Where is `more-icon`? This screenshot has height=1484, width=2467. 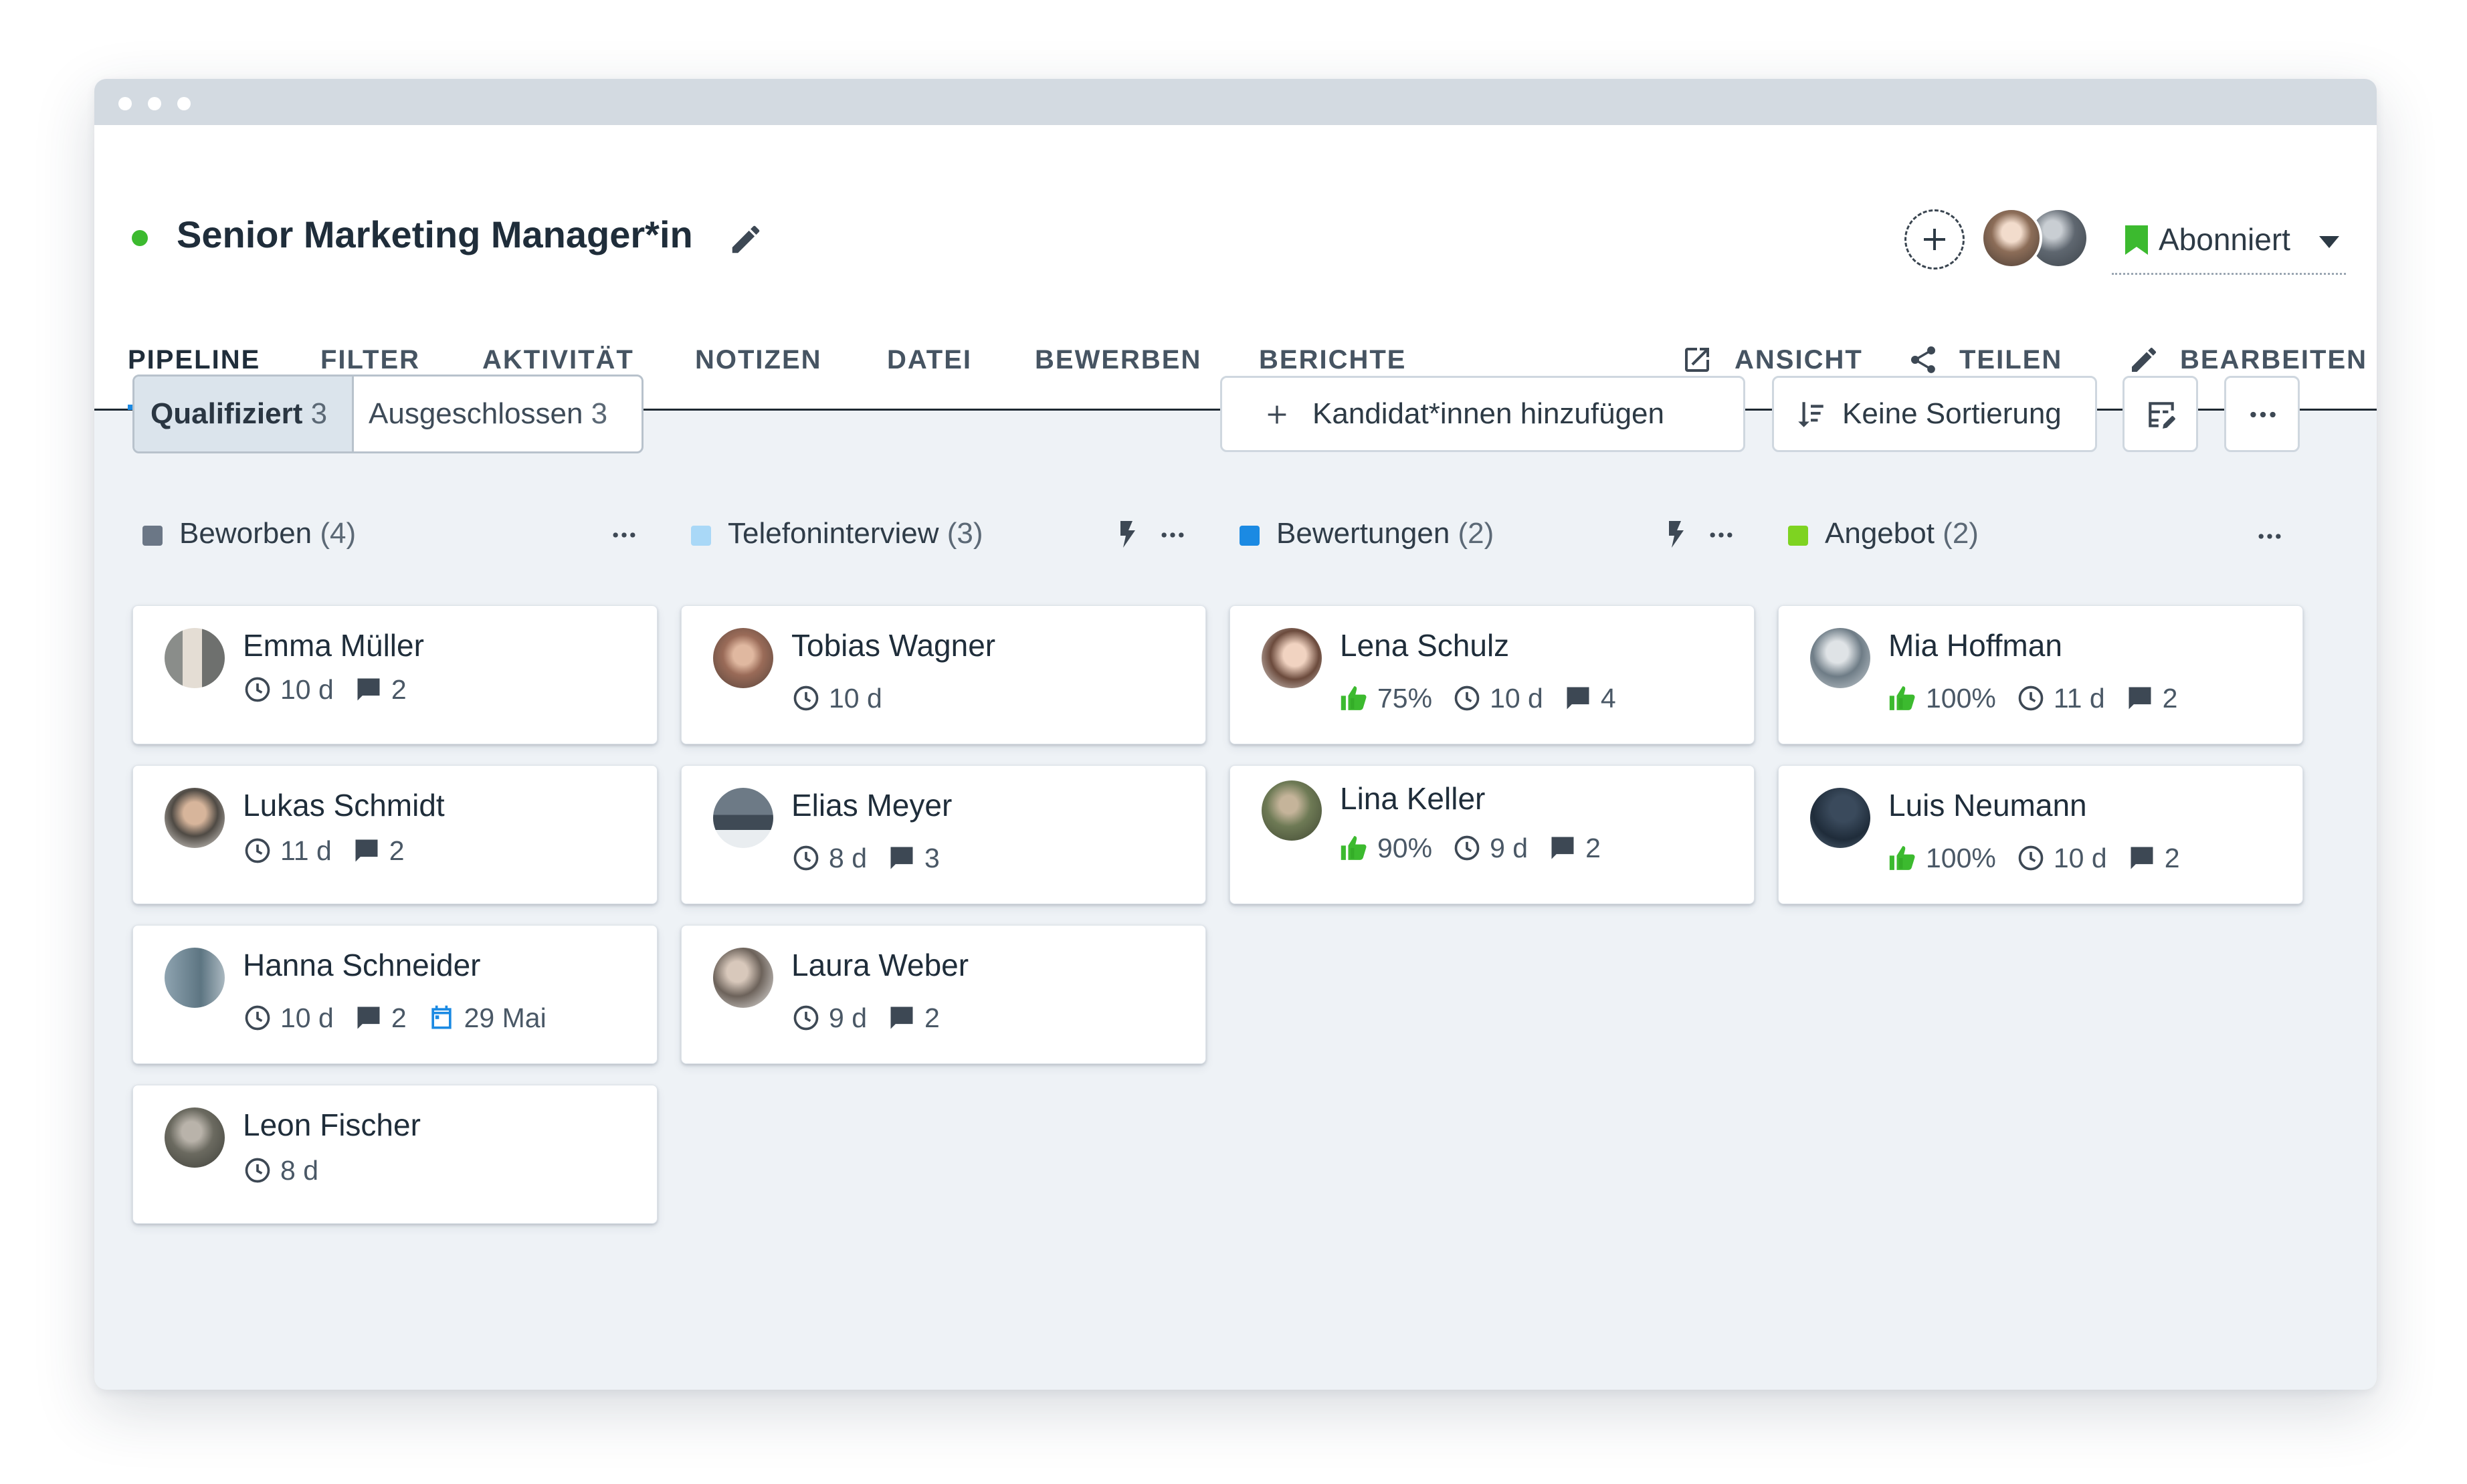 more-icon is located at coordinates (2263, 414).